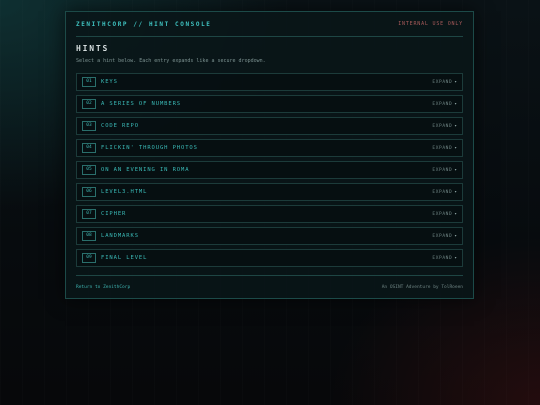 Image resolution: width=540 pixels, height=405 pixels. Describe the element at coordinates (269, 82) in the screenshot. I see `hint-item-keys: 01 KEYS EXPAND ▾` at that location.